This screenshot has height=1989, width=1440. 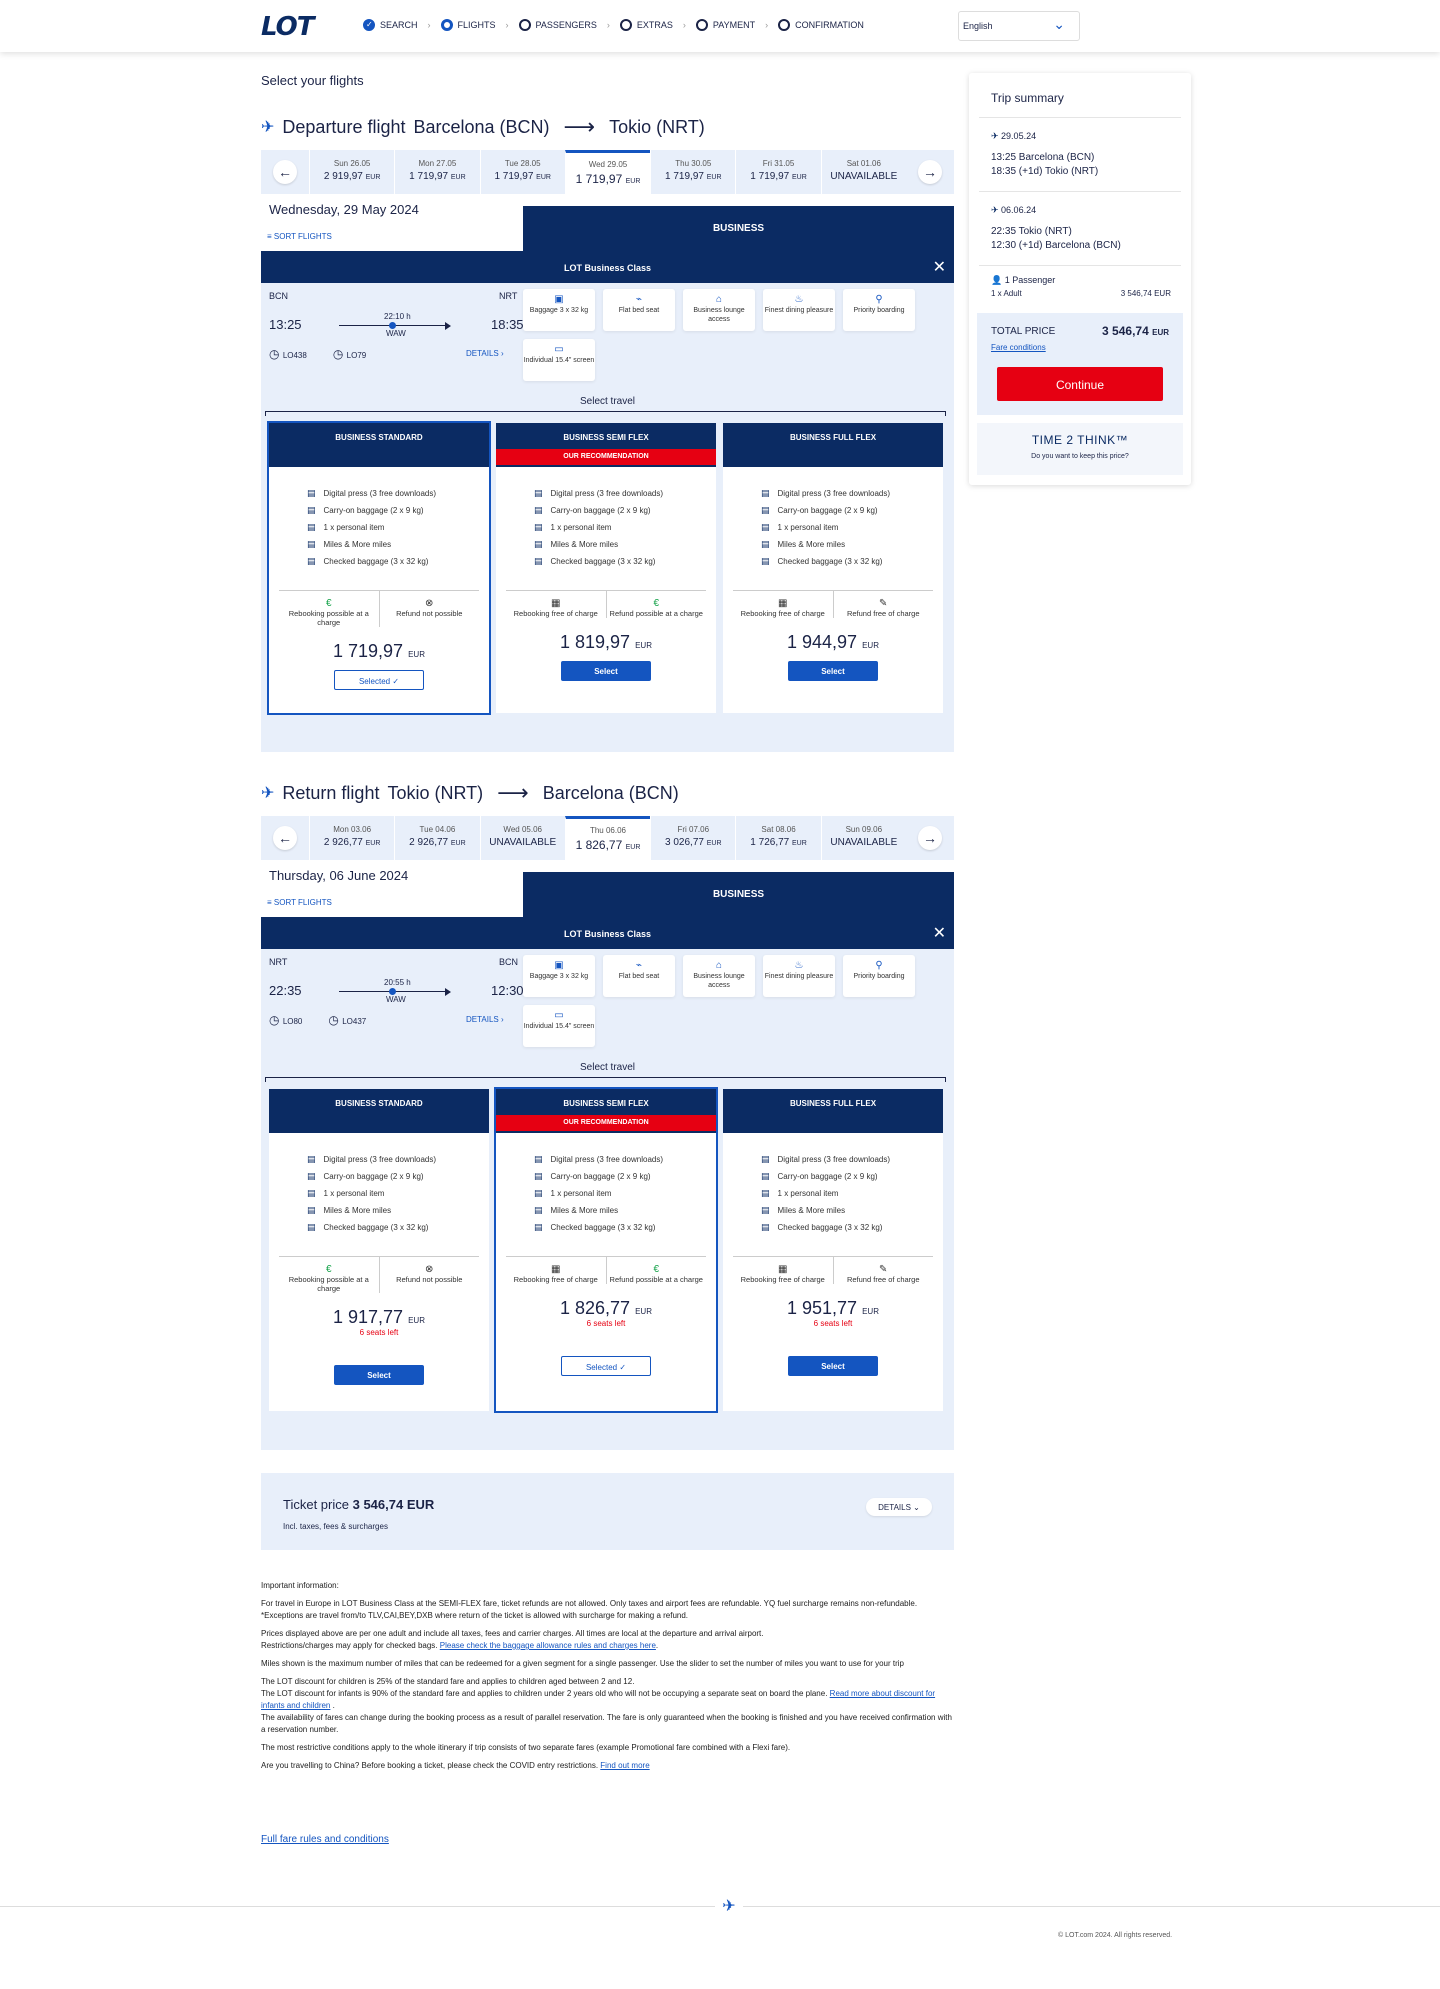 What do you see at coordinates (522, 838) in the screenshot?
I see `date-option: Wed 05.06 UNAVAILABLE` at bounding box center [522, 838].